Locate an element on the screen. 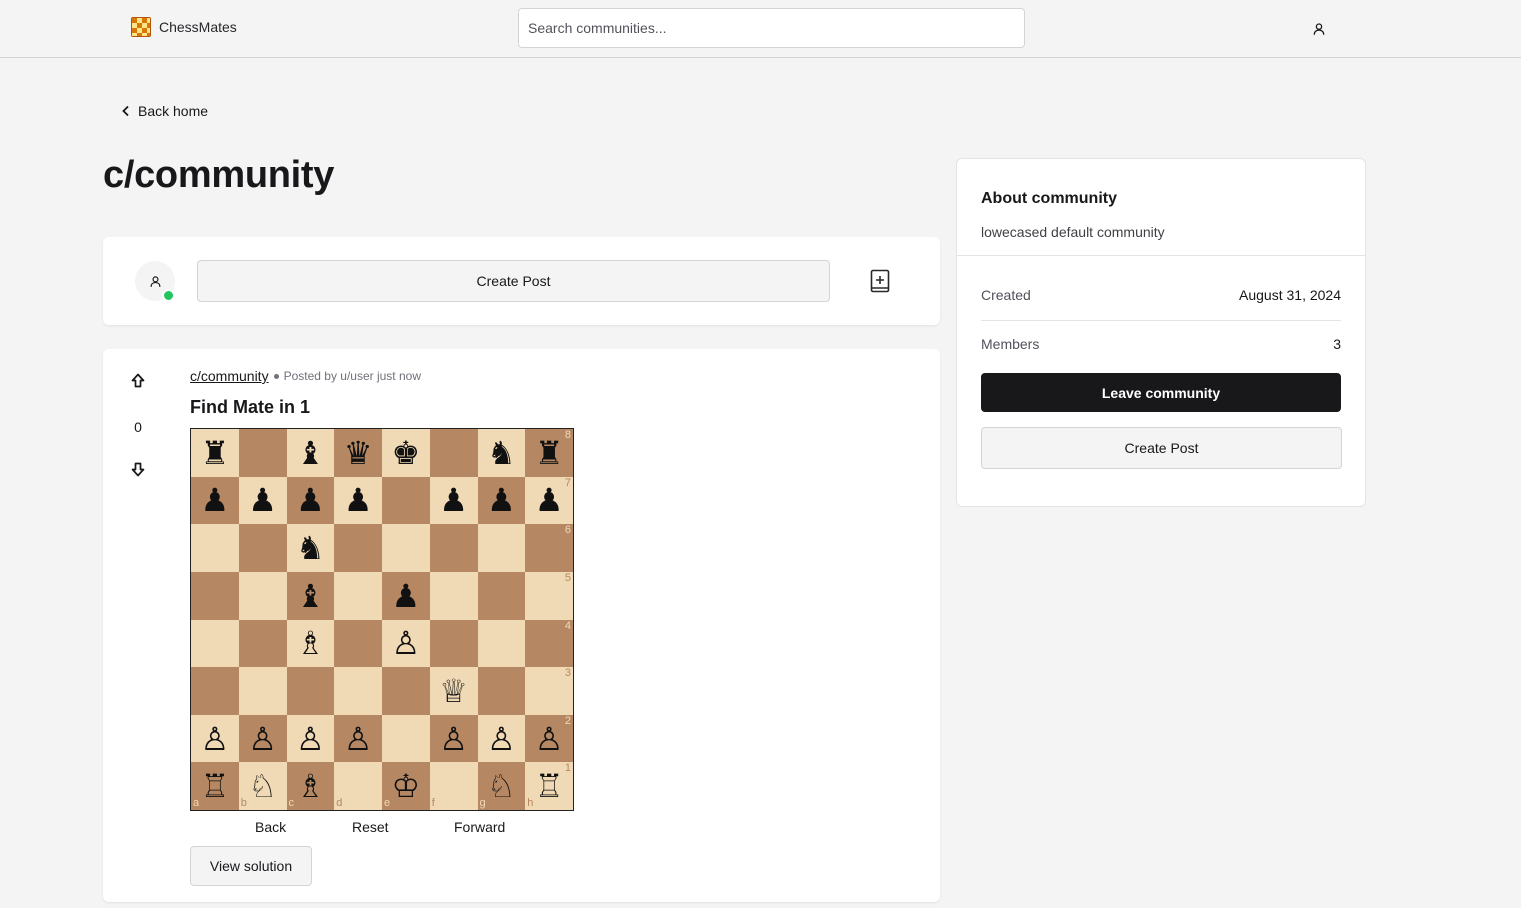 Image resolution: width=1521 pixels, height=908 pixels. chess-piece: ♔ is located at coordinates (406, 786).